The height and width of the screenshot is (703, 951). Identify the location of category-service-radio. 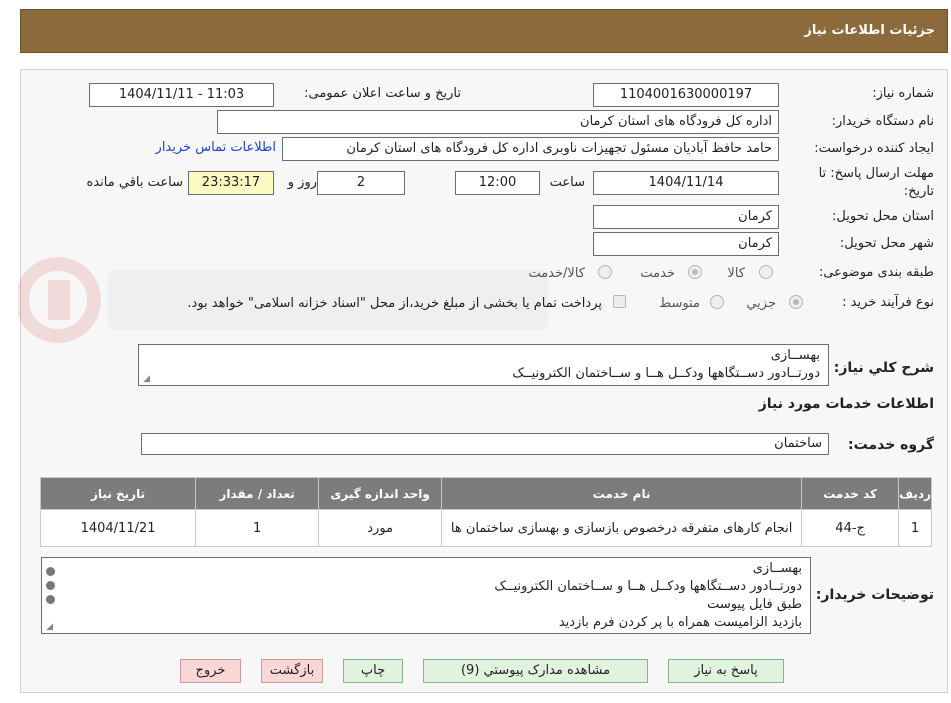
(695, 272).